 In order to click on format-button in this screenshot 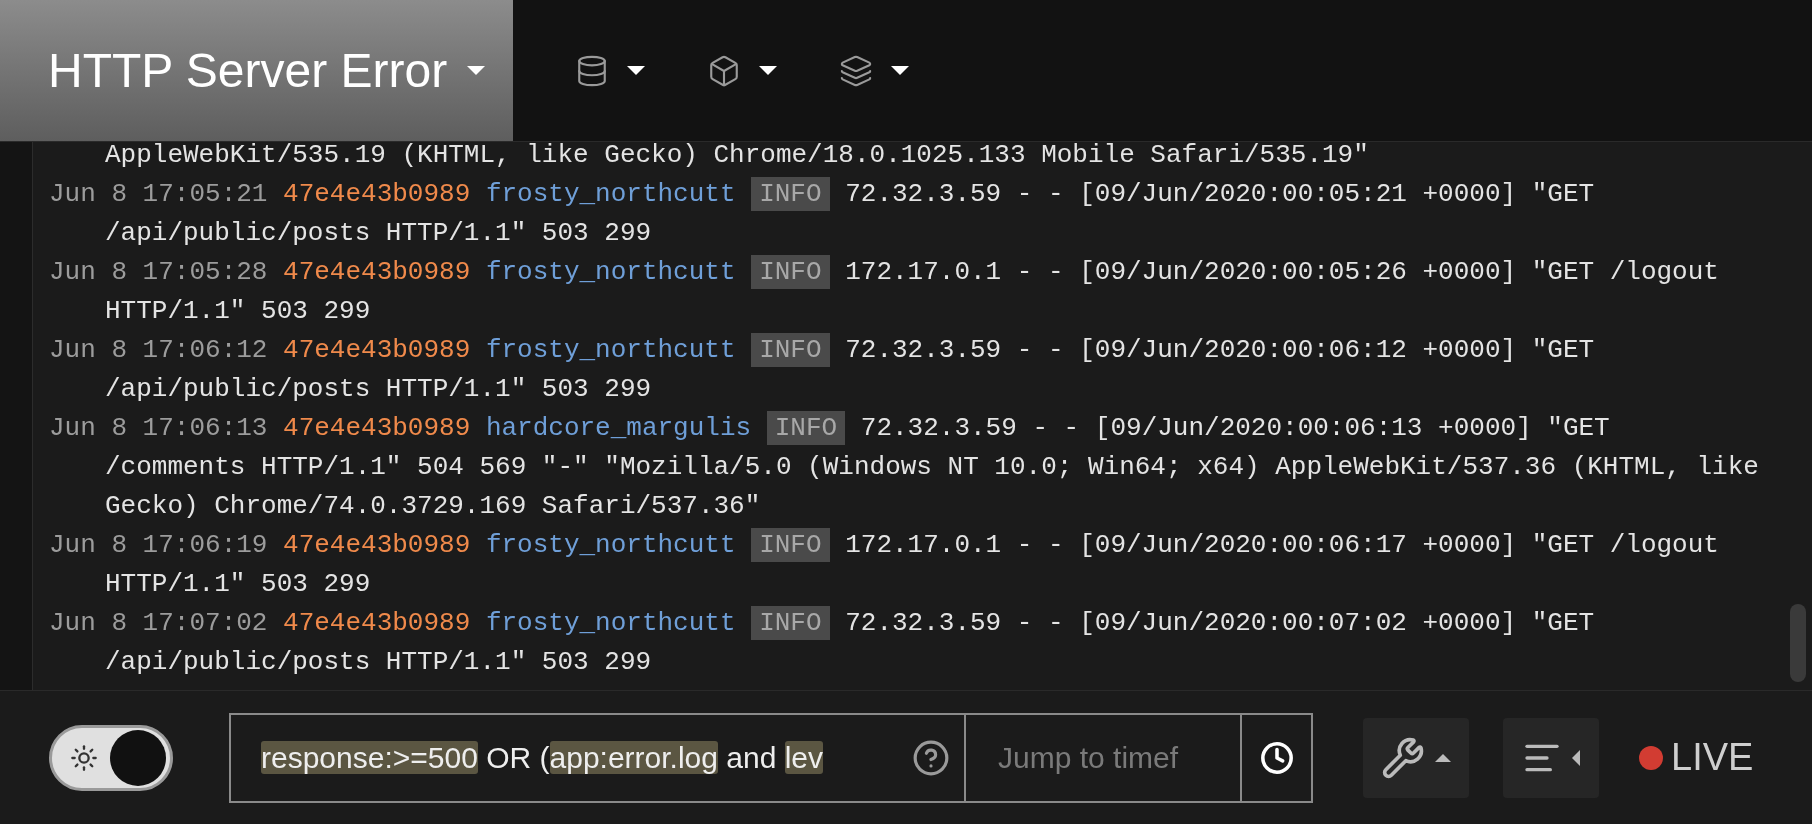, I will do `click(1551, 757)`.